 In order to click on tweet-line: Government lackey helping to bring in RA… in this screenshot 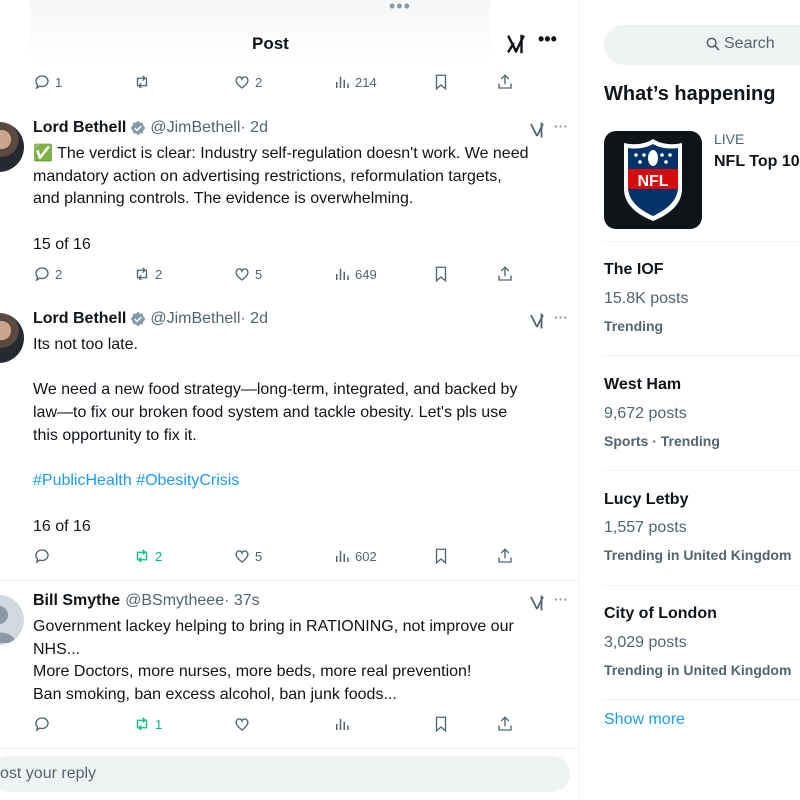, I will do `click(273, 626)`.